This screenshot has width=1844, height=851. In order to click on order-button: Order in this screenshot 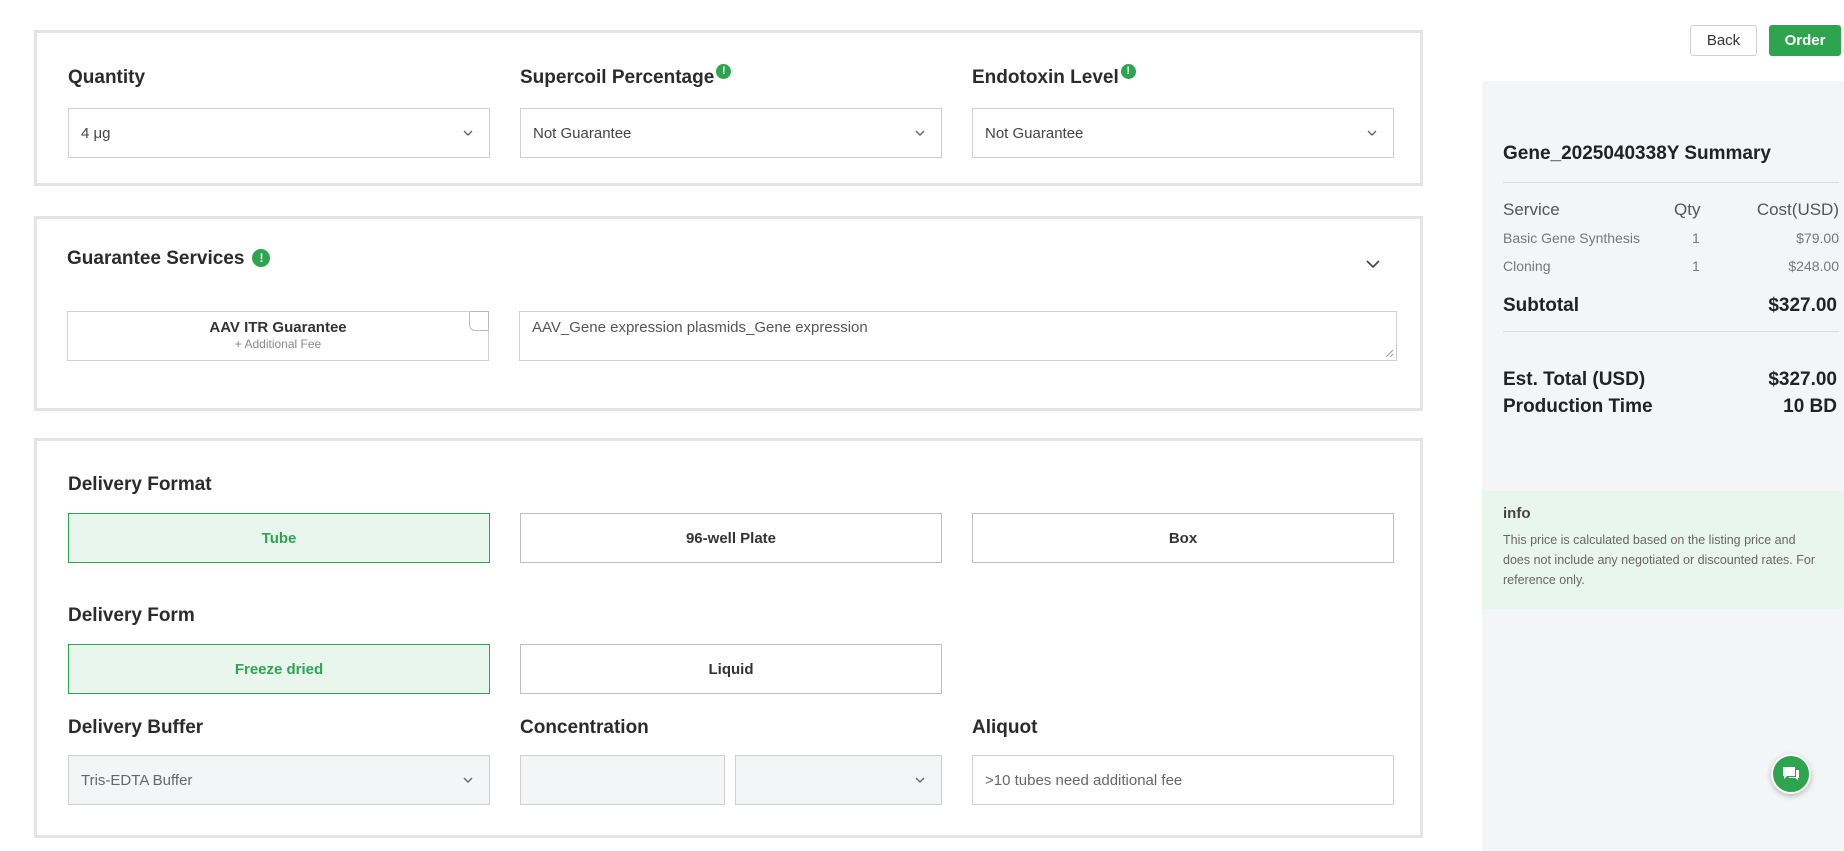, I will do `click(1805, 40)`.